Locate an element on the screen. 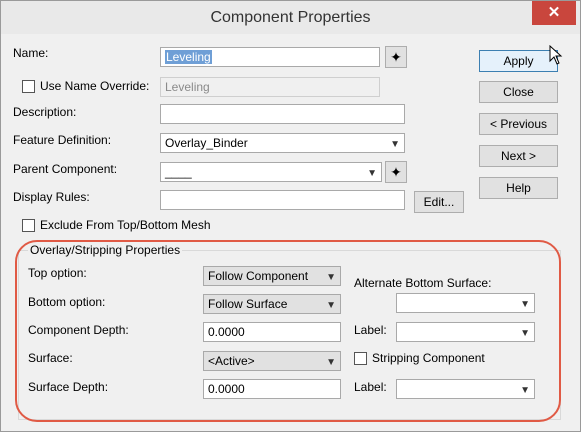  exclude-mesh-label: Exclude From Top/Bottom Mesh is located at coordinates (125, 225).